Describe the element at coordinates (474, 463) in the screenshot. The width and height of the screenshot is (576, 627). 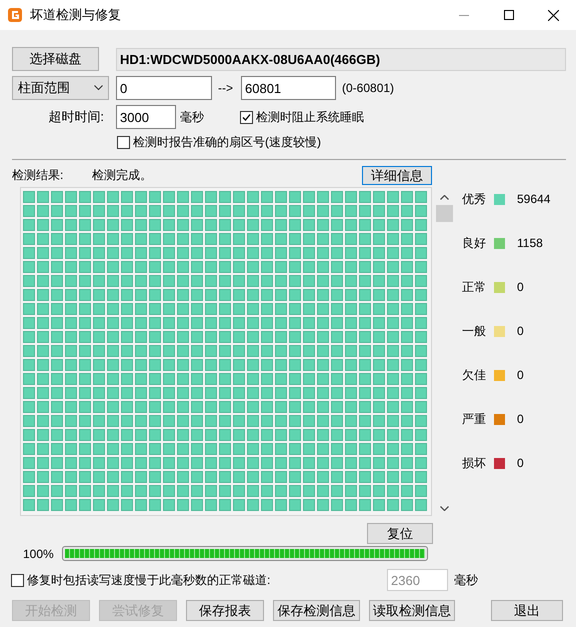
I see `legend-label: 损坏` at that location.